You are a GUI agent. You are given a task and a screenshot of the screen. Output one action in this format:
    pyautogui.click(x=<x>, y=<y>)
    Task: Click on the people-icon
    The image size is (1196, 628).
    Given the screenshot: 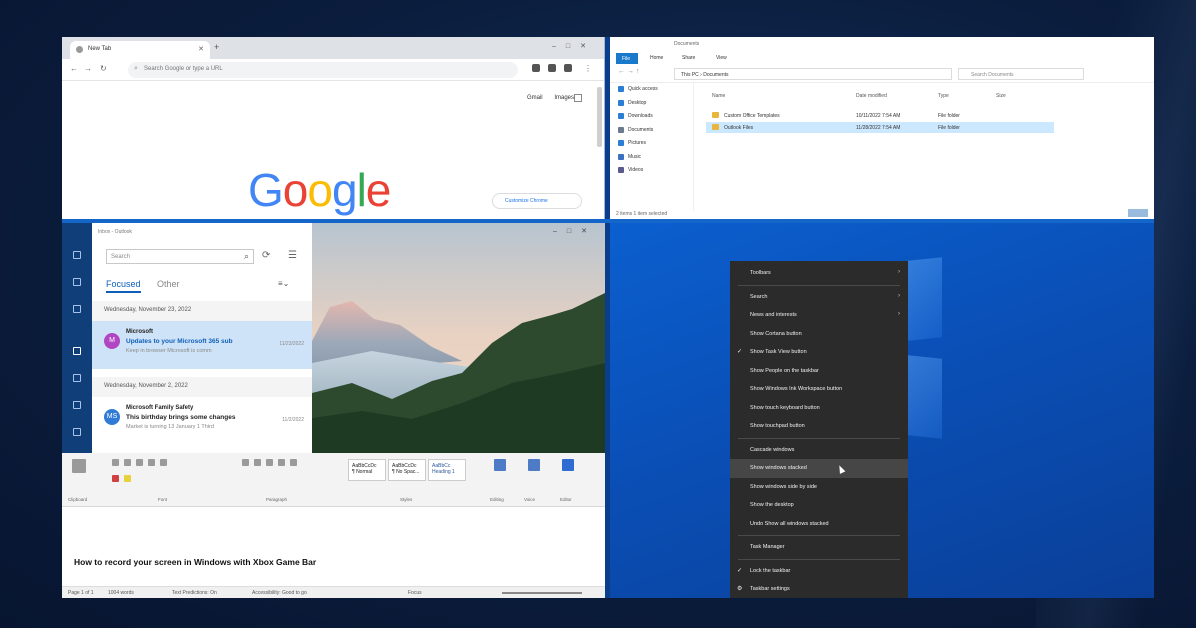 What is the action you would take?
    pyautogui.click(x=77, y=405)
    